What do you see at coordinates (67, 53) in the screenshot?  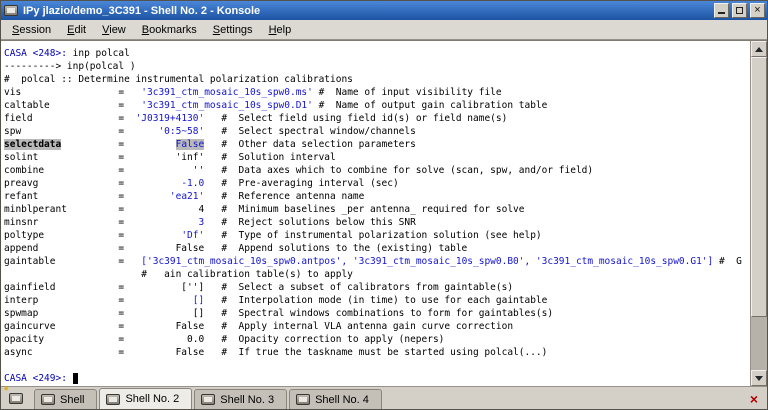 I see `terminal-line: CASA <248>: inp polcal` at bounding box center [67, 53].